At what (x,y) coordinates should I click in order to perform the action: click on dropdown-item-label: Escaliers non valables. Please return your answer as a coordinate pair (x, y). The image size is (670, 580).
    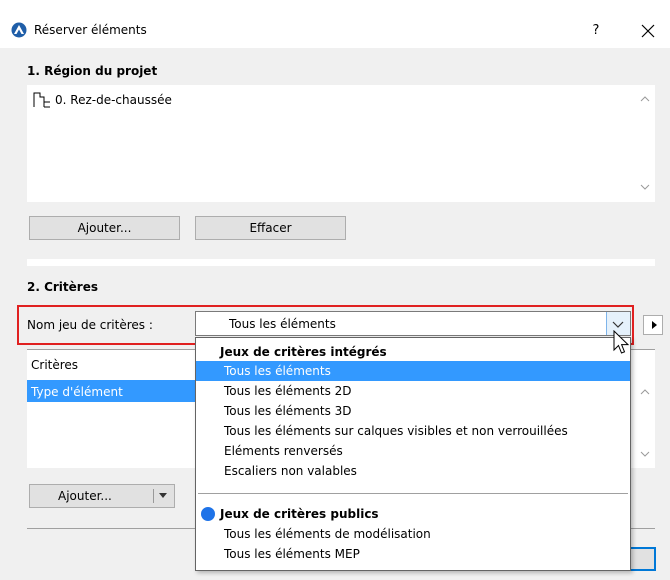
    Looking at the image, I should click on (290, 471).